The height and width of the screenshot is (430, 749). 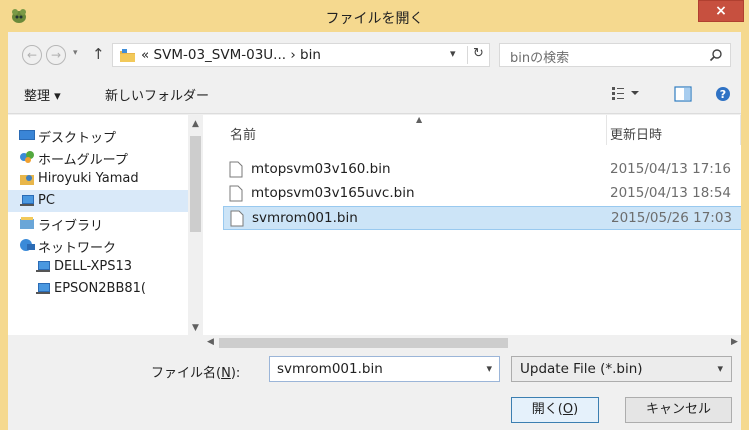 I want to click on scroll-down-arrow-icon: ▼, so click(x=195, y=328).